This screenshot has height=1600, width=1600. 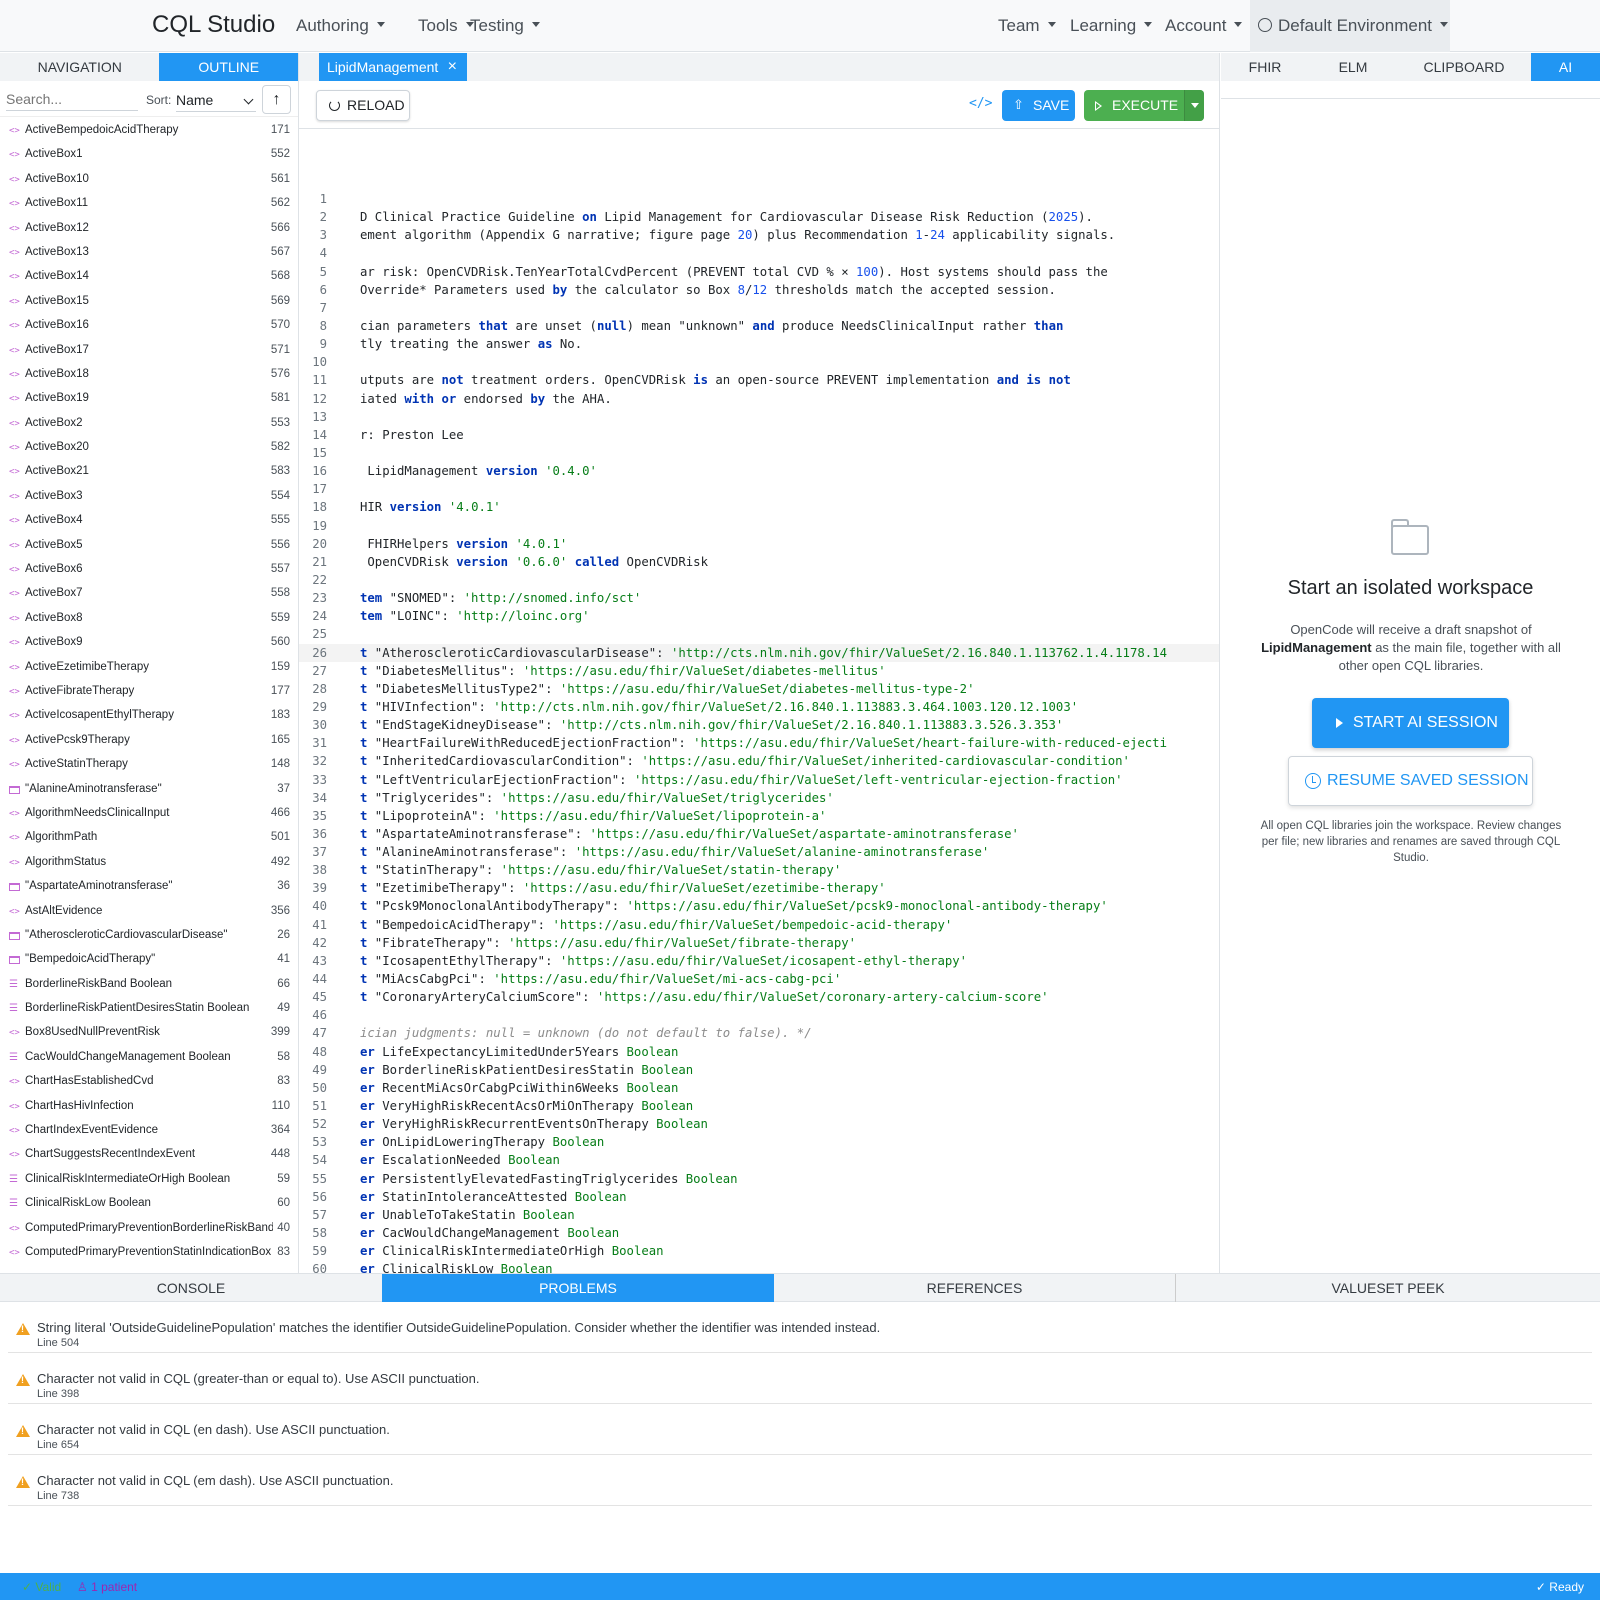 What do you see at coordinates (1018, 104) in the screenshot?
I see `upload-icon: ⇧` at bounding box center [1018, 104].